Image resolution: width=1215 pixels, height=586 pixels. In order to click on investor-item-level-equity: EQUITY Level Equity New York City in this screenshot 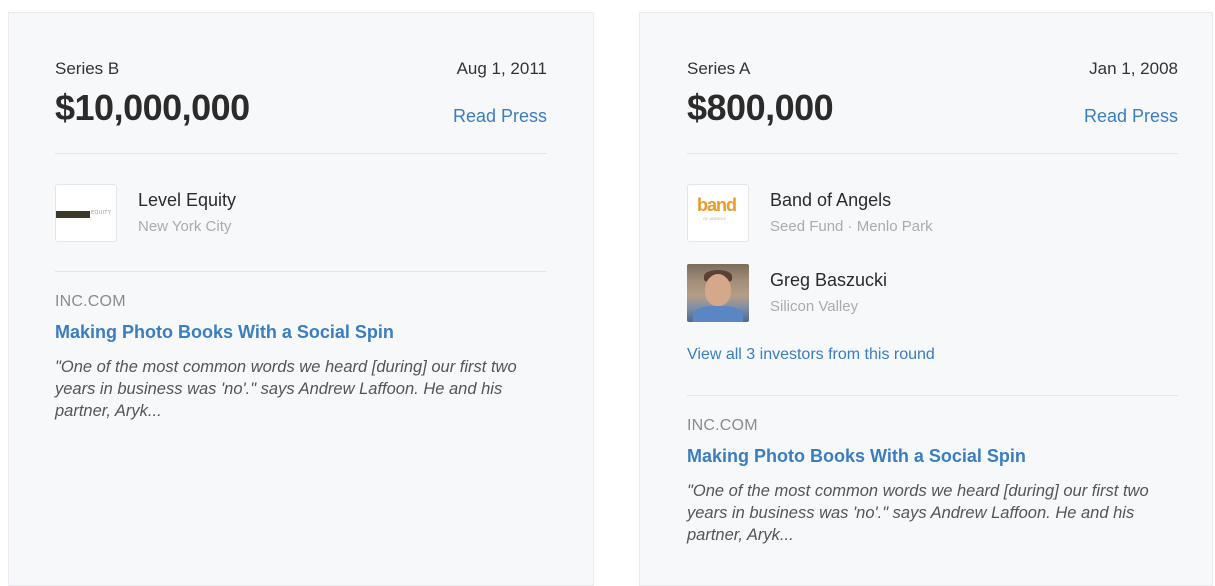, I will do `click(301, 213)`.